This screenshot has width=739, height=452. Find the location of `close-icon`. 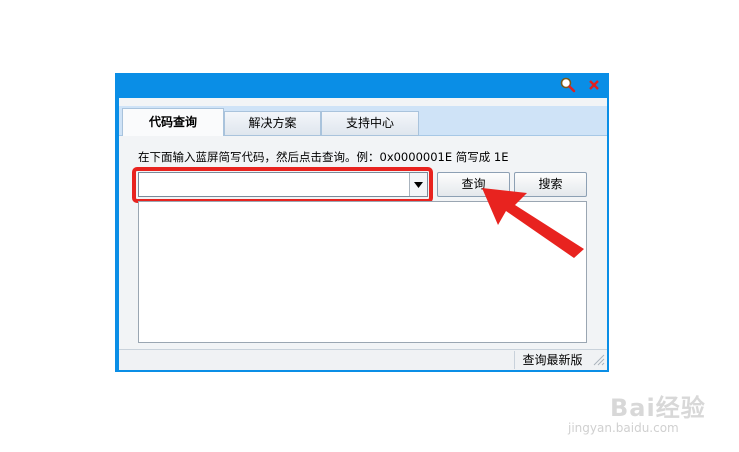

close-icon is located at coordinates (594, 85).